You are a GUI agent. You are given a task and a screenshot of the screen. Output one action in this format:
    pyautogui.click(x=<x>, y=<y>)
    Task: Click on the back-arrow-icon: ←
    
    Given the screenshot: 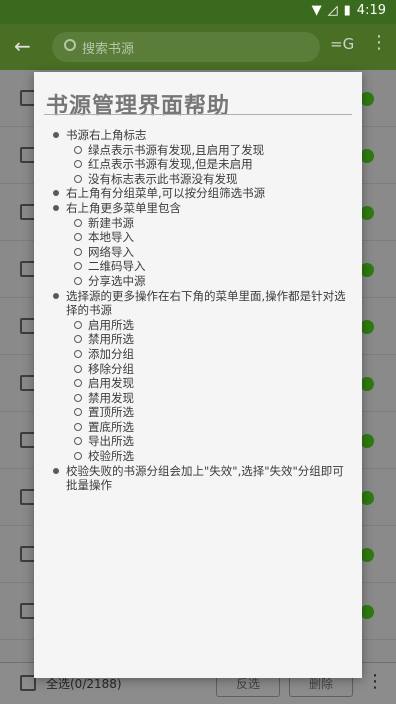 What is the action you would take?
    pyautogui.click(x=22, y=46)
    